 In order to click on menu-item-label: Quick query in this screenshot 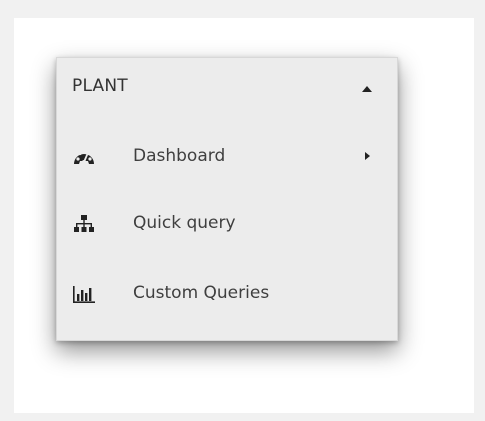, I will do `click(184, 223)`.